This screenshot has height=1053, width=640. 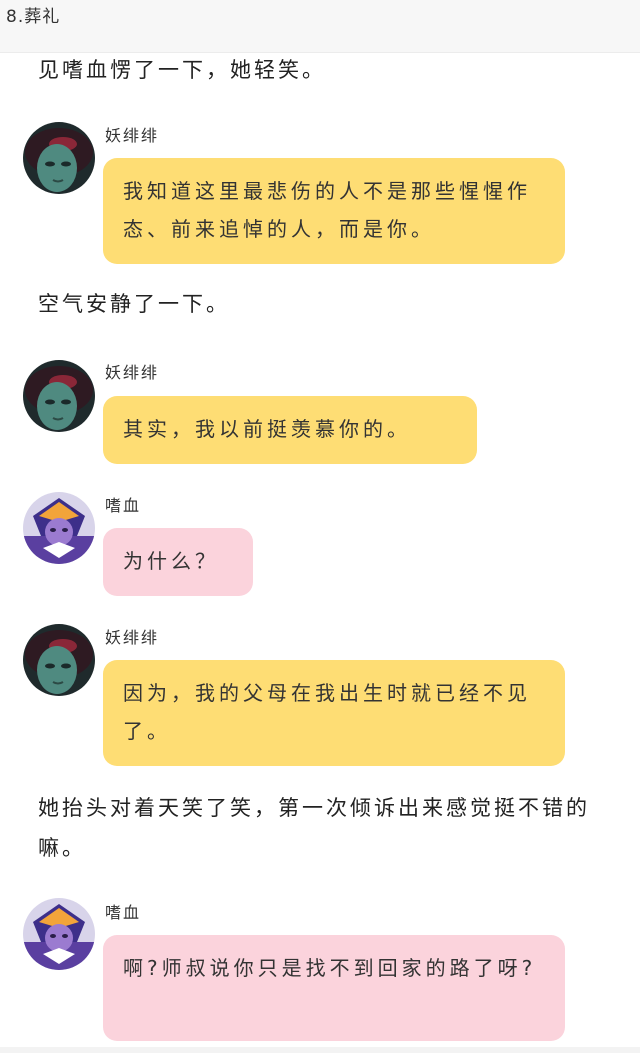 I want to click on message-text: 其实，我以前挺羡慕你的。, so click(x=267, y=429).